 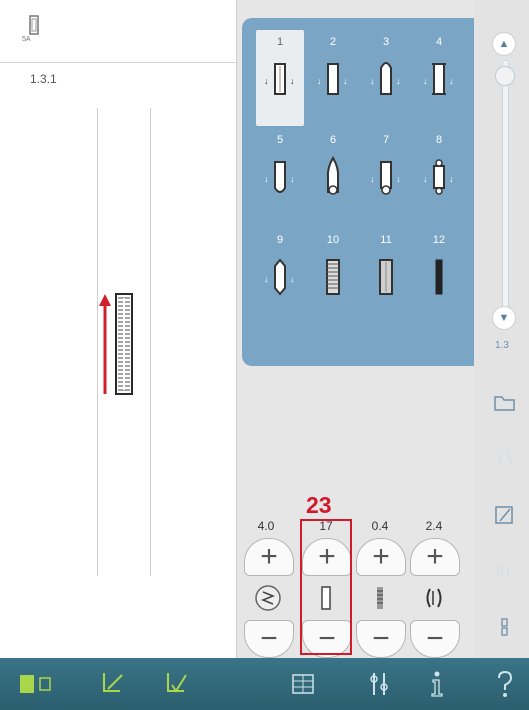 I want to click on cutting-space-minus-button: −, so click(x=435, y=639).